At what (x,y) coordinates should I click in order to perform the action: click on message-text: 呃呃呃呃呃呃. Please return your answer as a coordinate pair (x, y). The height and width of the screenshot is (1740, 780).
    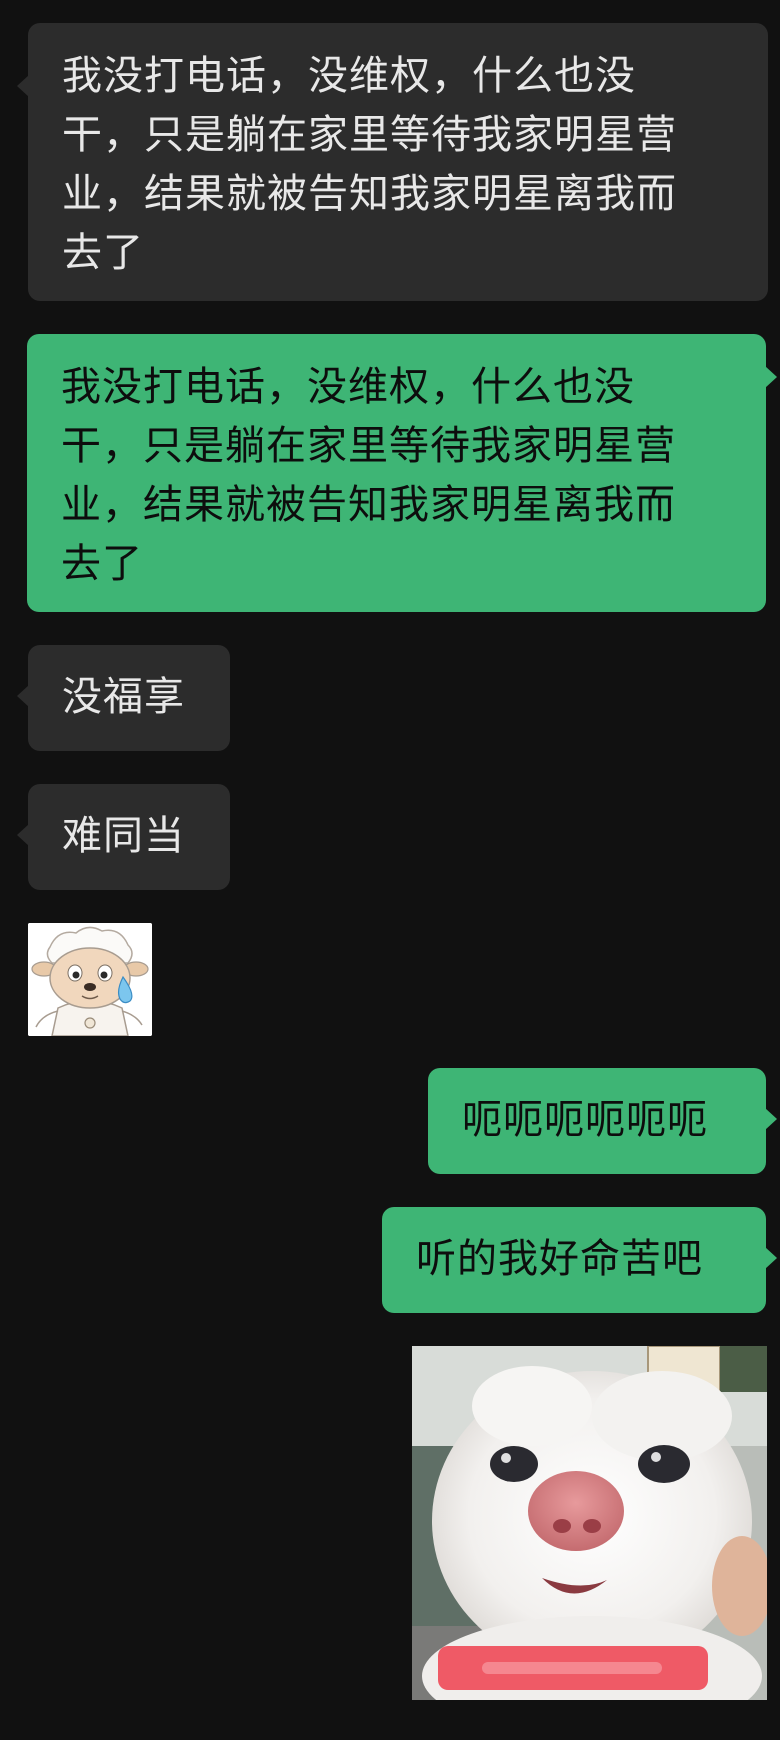
    Looking at the image, I should click on (585, 1120).